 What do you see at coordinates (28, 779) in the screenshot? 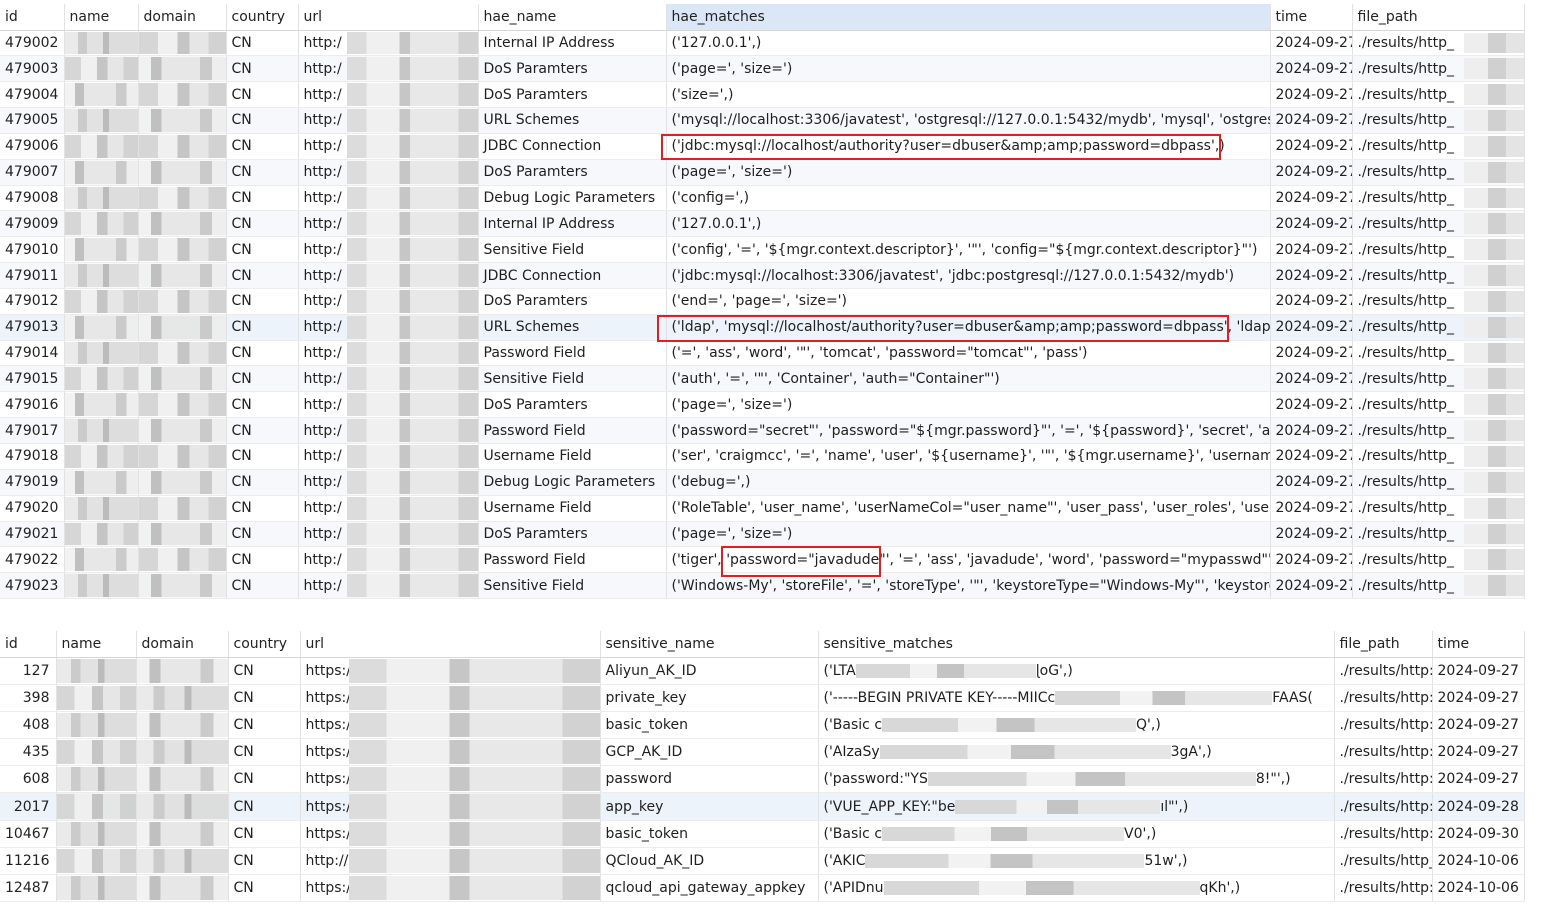
I see `id-cell: 608` at bounding box center [28, 779].